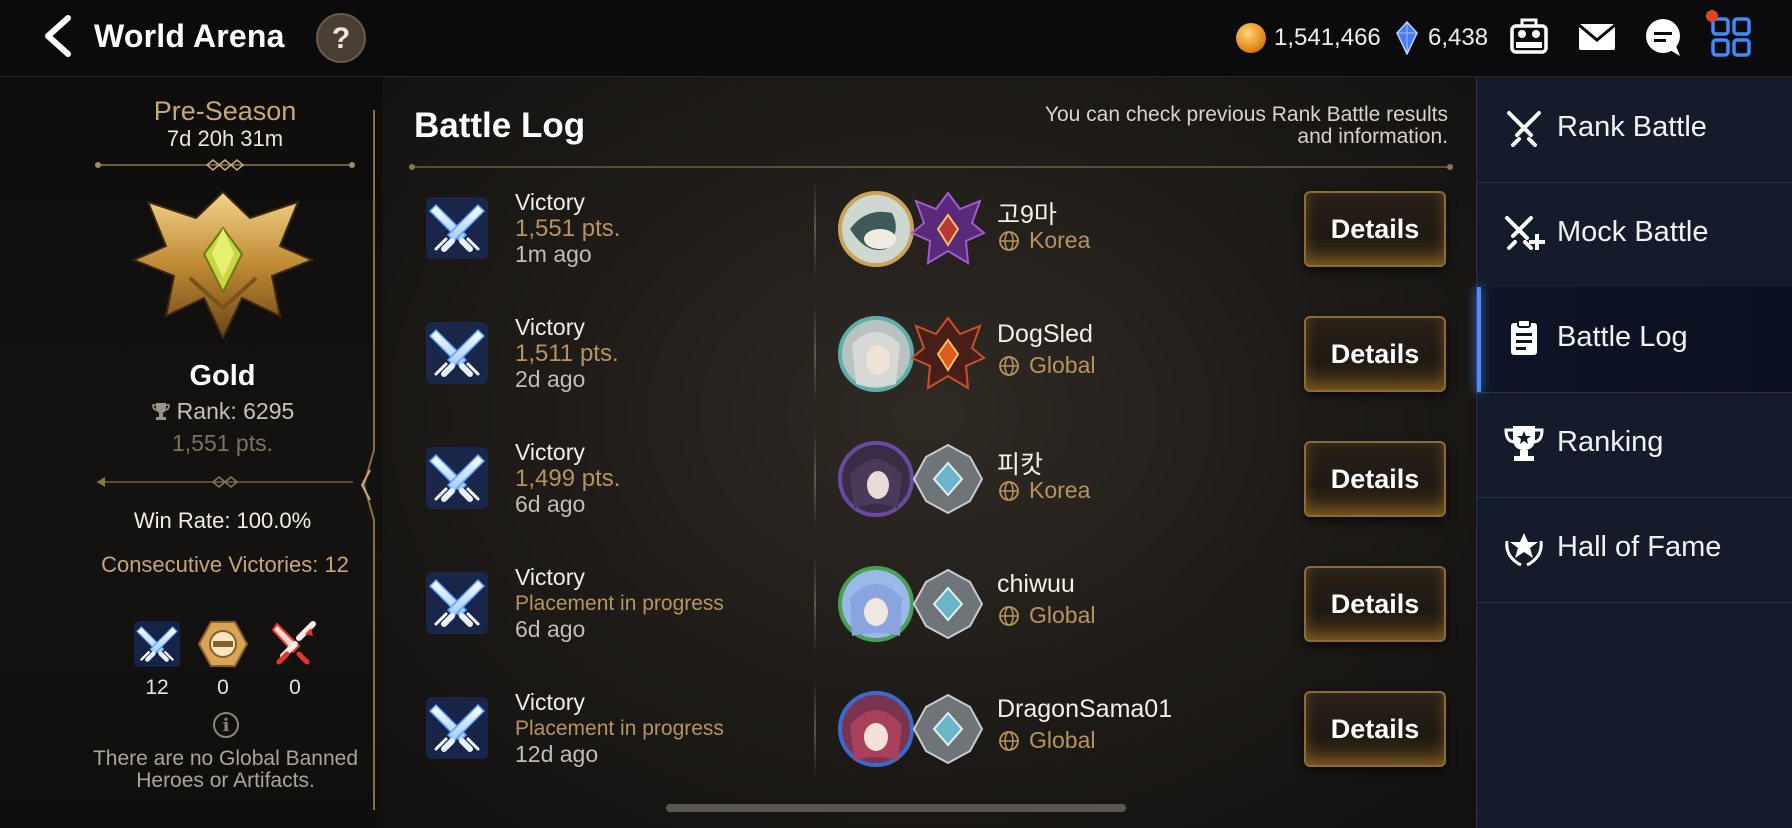 This screenshot has width=1792, height=828. I want to click on broken-swords-icon, so click(293, 643).